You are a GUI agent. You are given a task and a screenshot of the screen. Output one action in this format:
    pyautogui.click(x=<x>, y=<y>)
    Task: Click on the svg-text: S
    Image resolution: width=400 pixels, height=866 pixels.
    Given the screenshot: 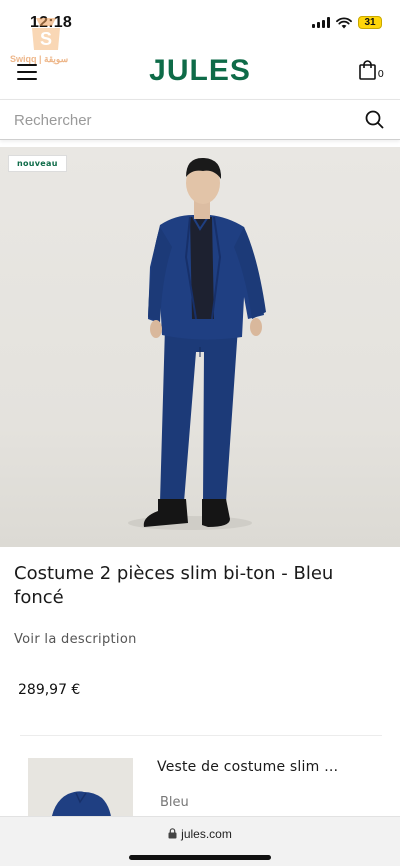 What is the action you would take?
    pyautogui.click(x=46, y=39)
    